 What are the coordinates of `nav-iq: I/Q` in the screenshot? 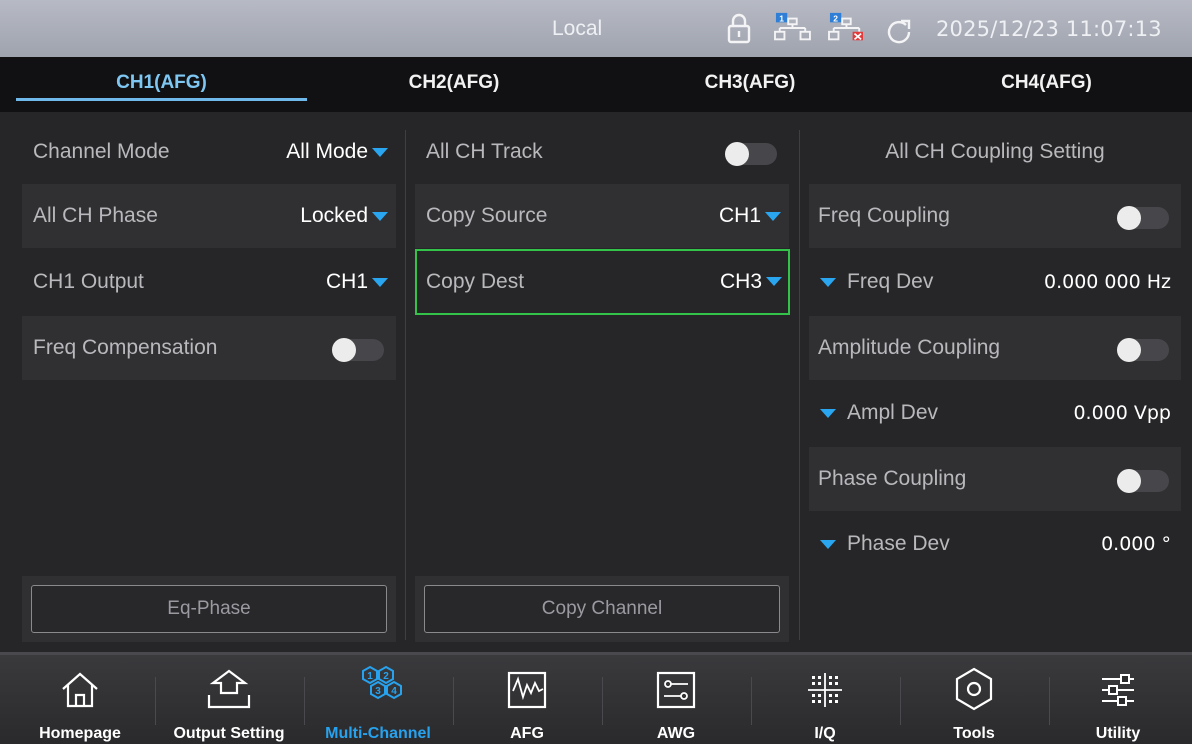 It's located at (825, 699).